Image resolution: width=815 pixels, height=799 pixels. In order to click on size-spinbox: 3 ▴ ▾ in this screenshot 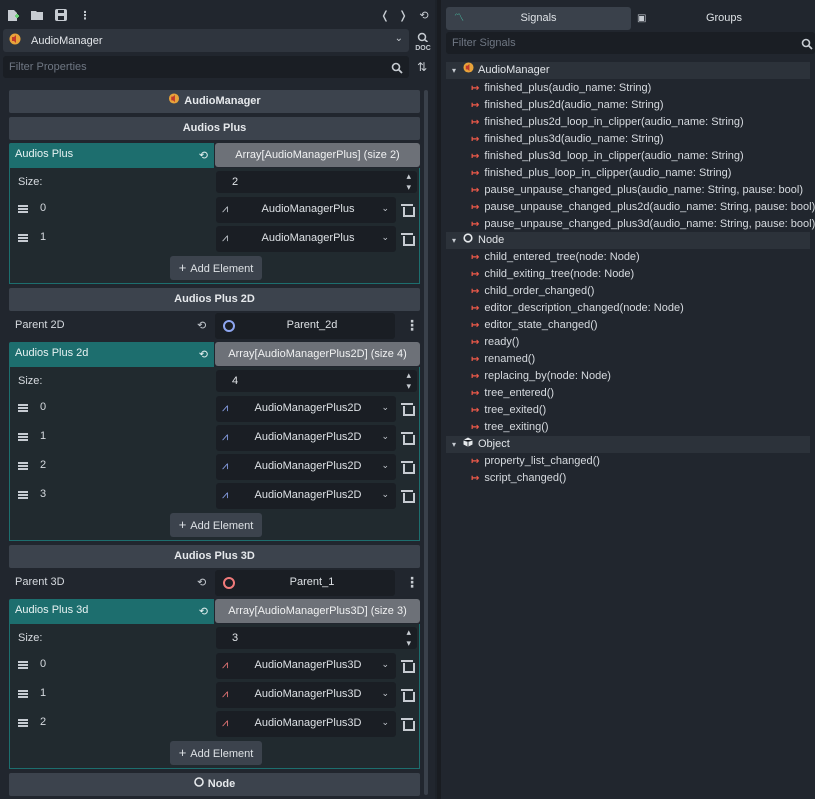, I will do `click(316, 638)`.